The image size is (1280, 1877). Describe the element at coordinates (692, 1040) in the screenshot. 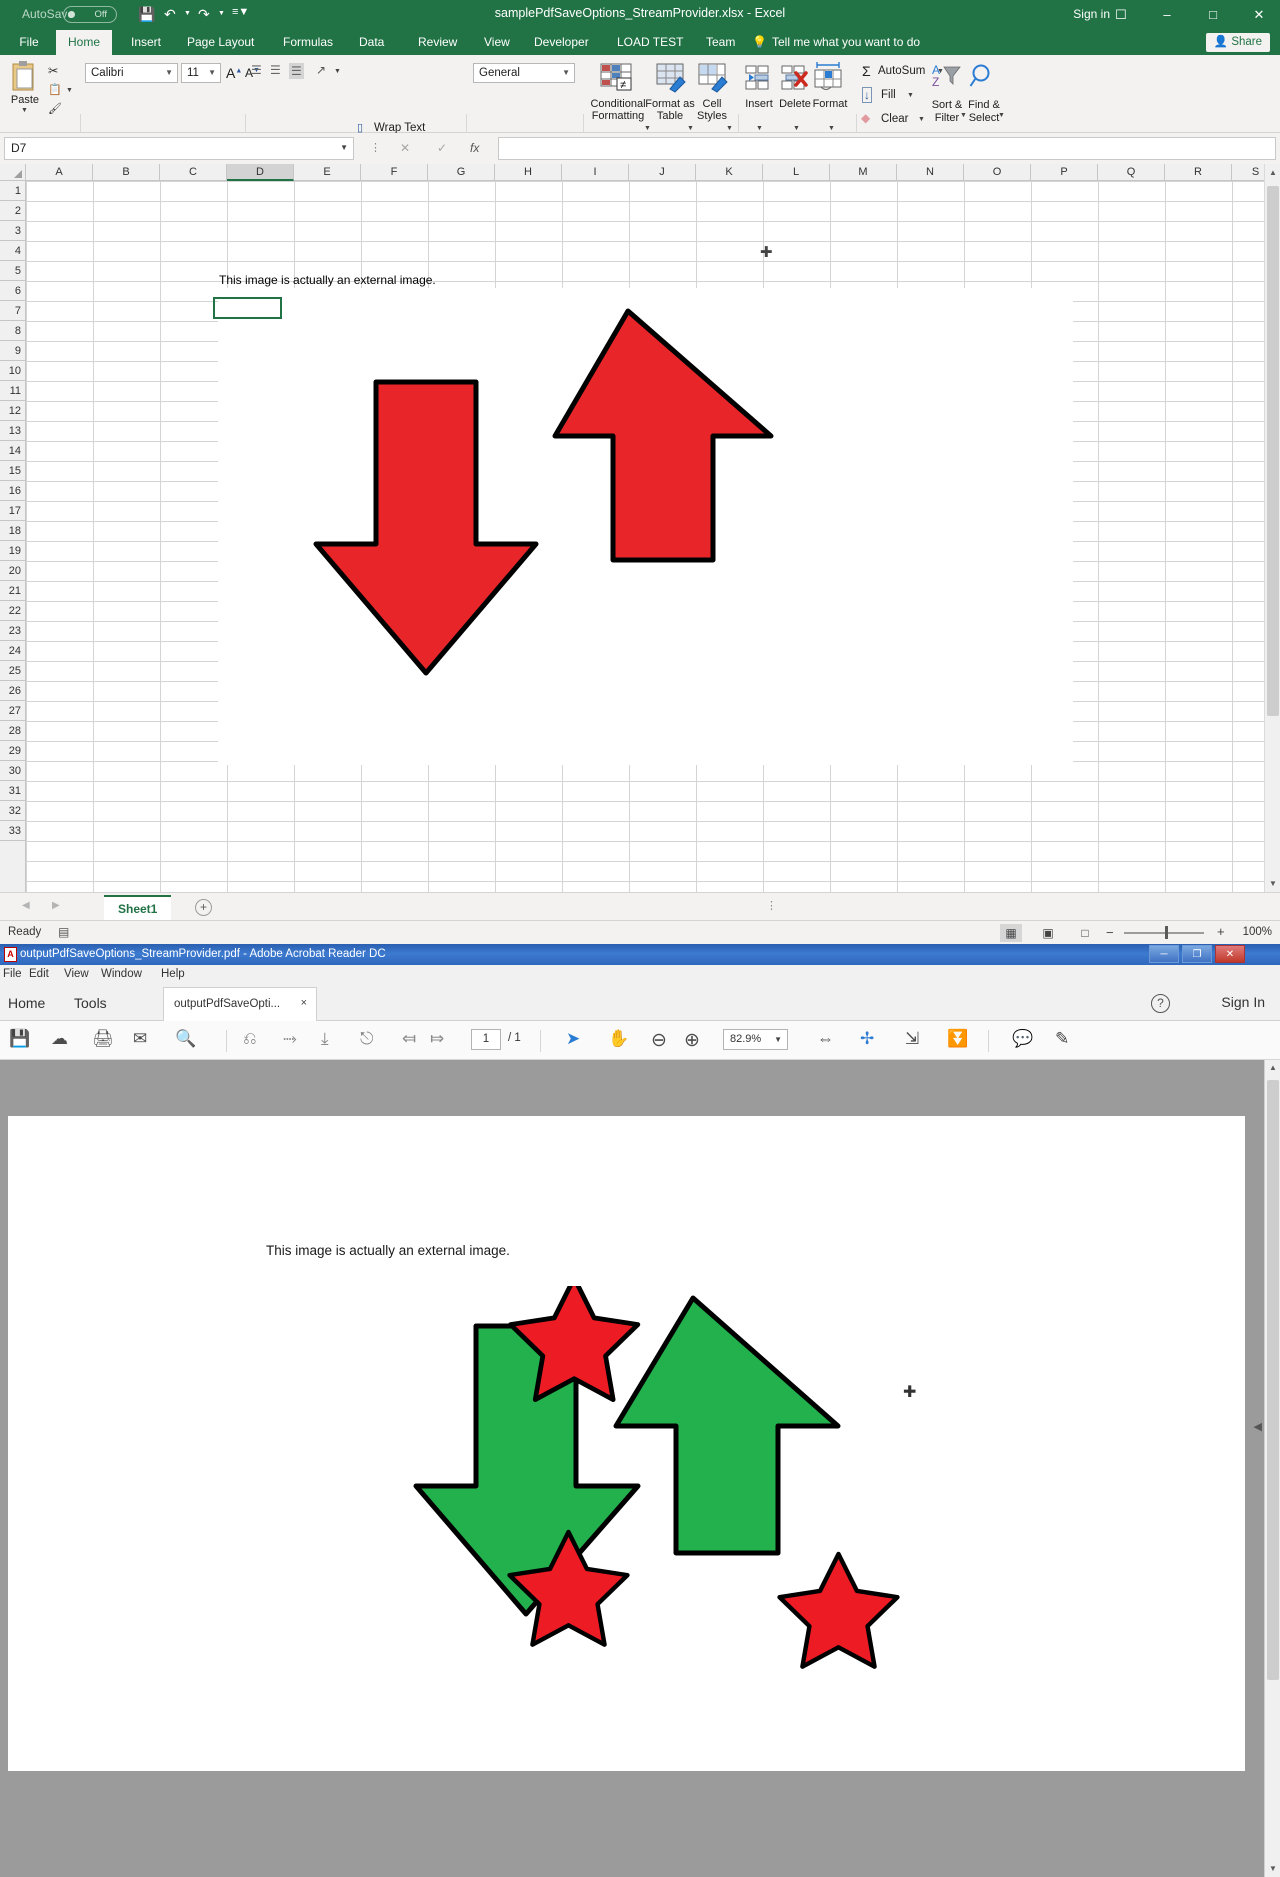

I see `zoom-in-icon: ⊕` at that location.